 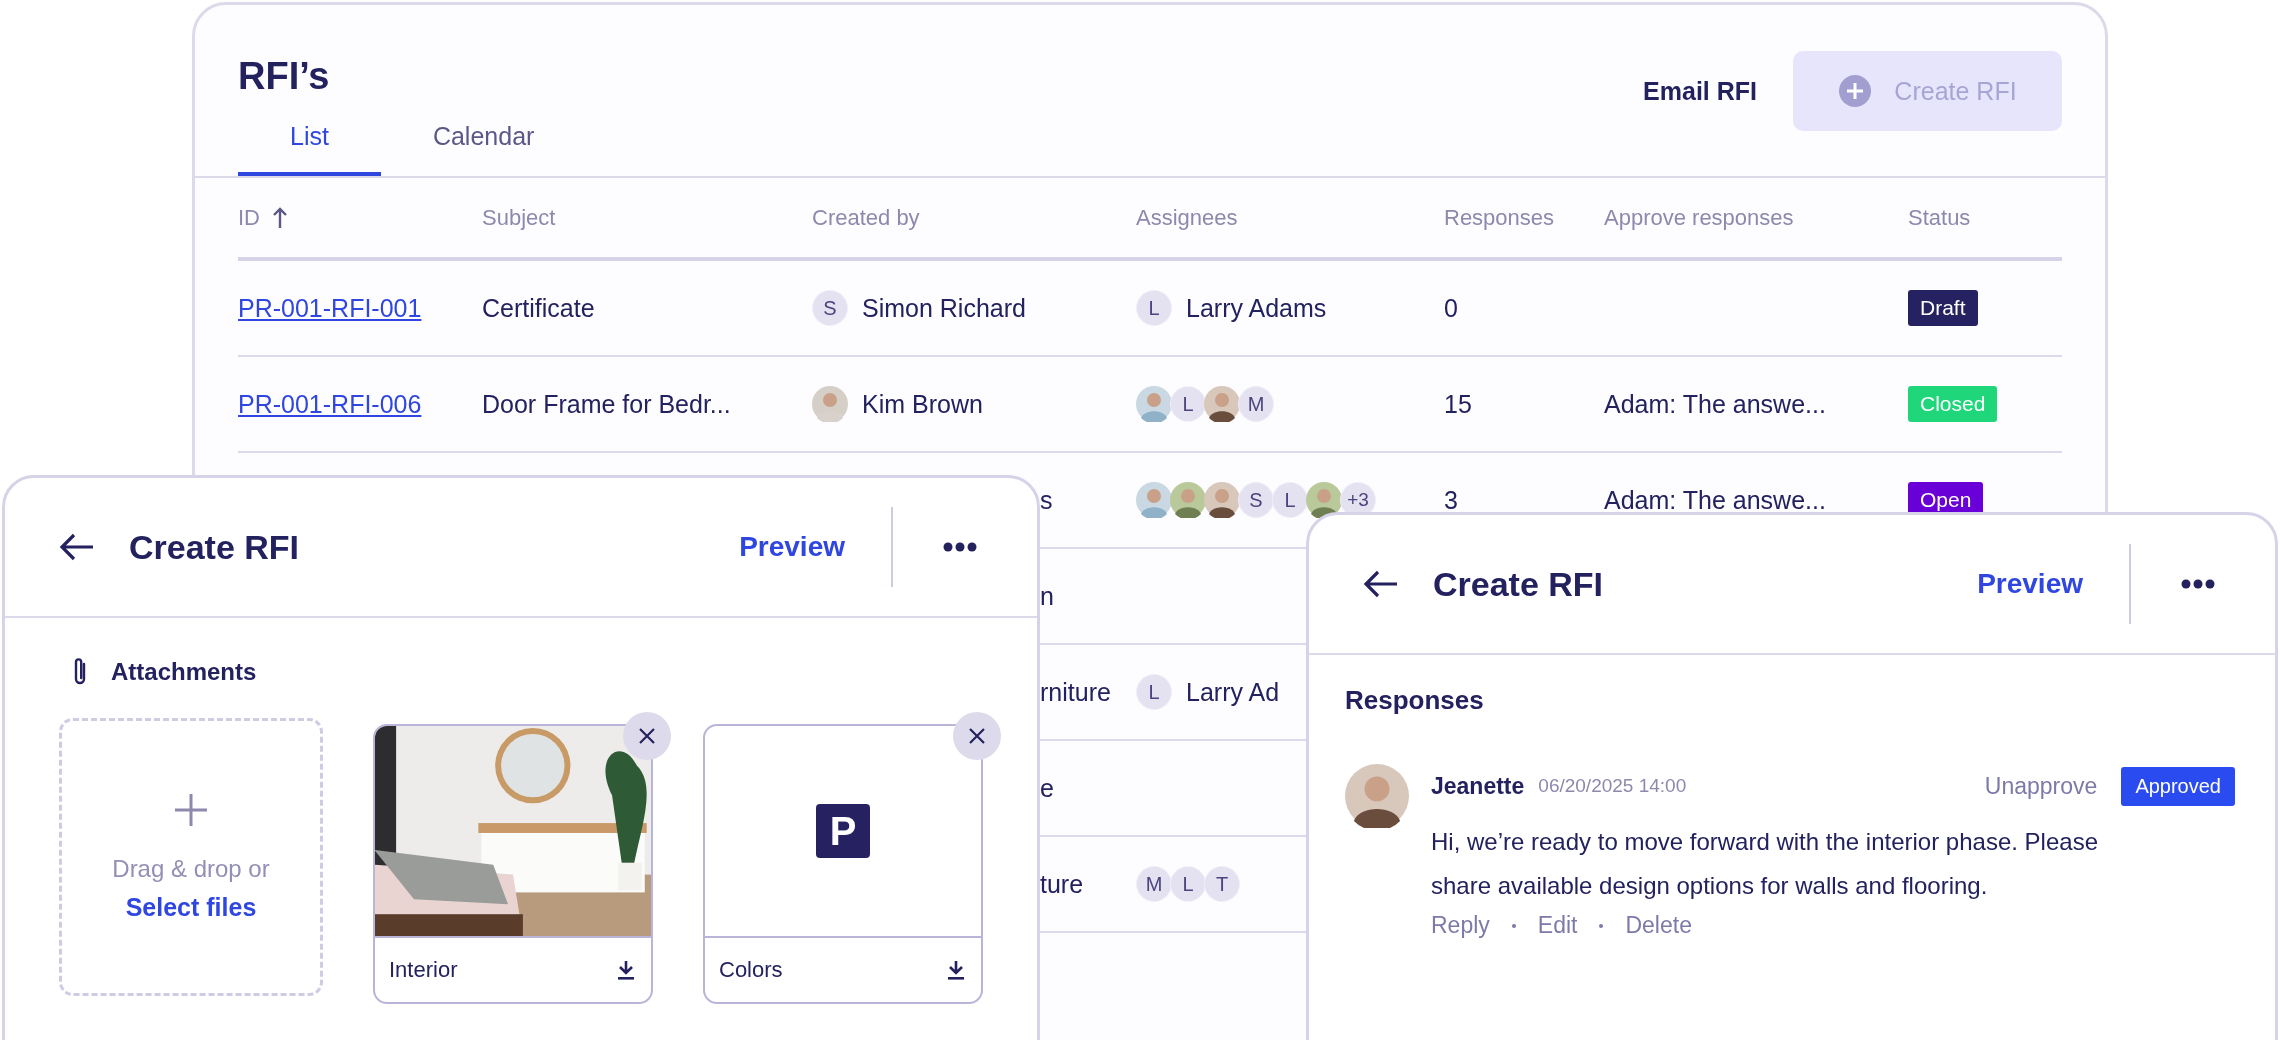 I want to click on section-title: Responses, so click(x=1415, y=700).